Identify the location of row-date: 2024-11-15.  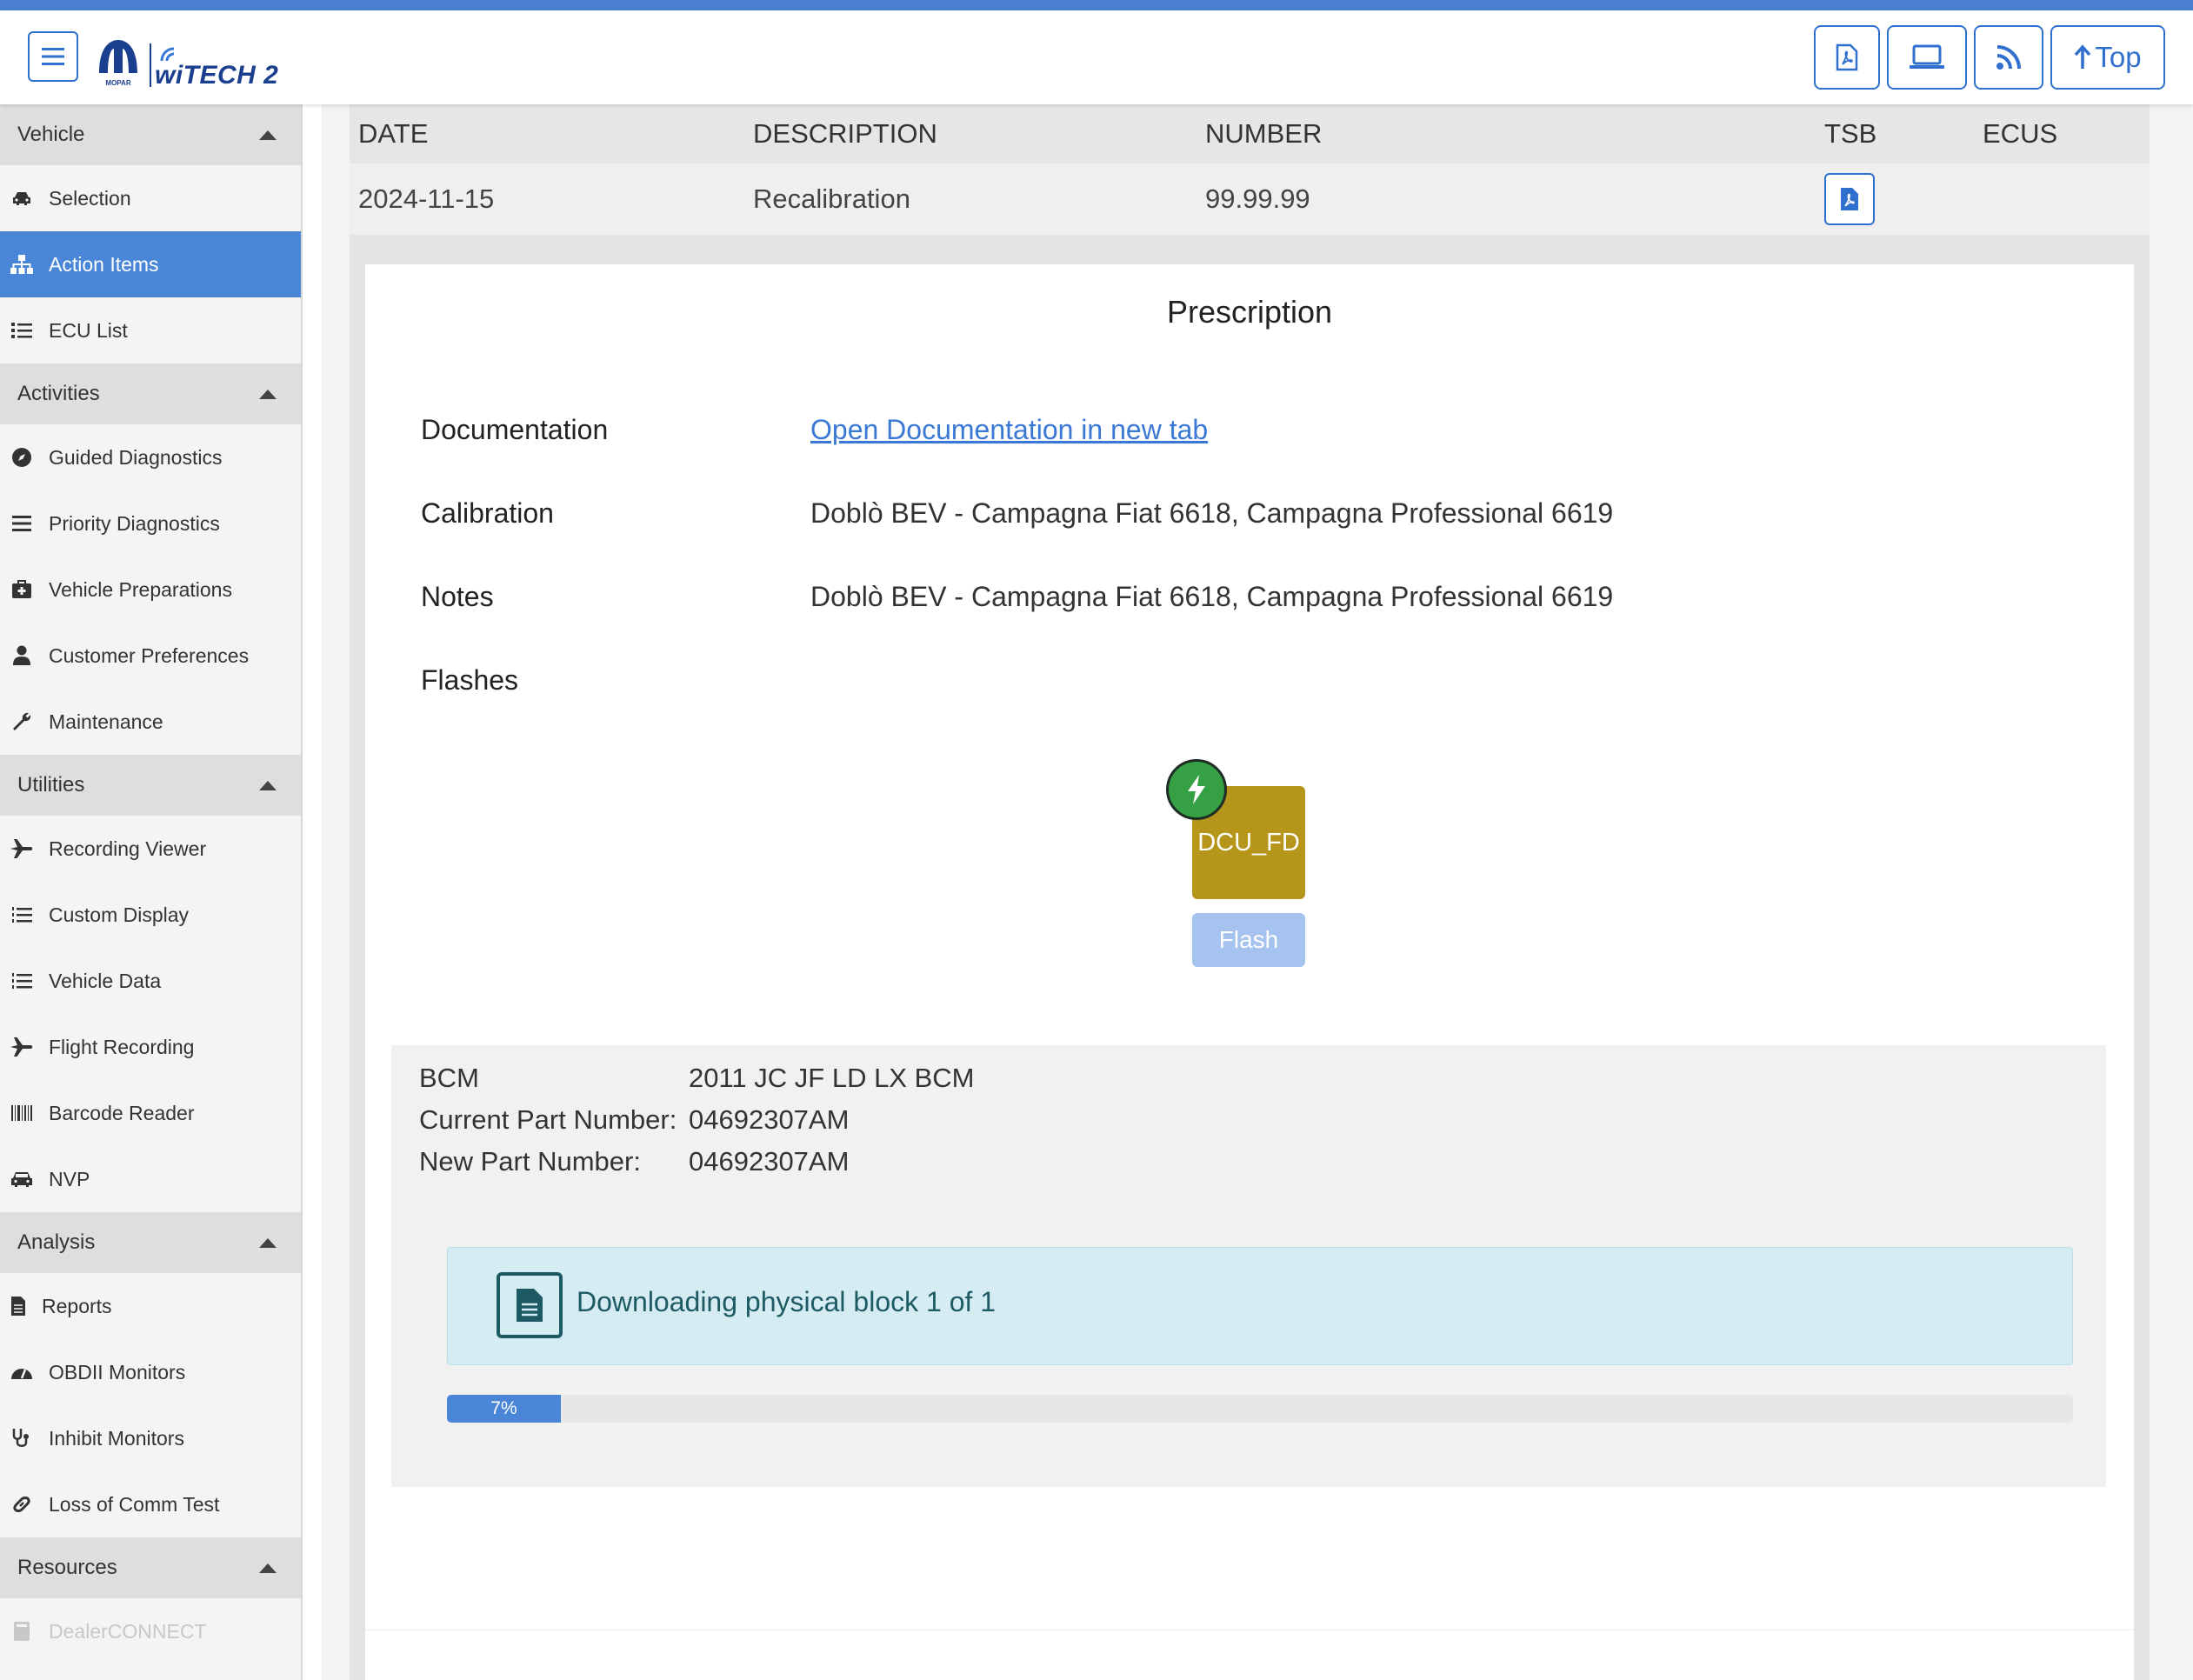
(426, 198).